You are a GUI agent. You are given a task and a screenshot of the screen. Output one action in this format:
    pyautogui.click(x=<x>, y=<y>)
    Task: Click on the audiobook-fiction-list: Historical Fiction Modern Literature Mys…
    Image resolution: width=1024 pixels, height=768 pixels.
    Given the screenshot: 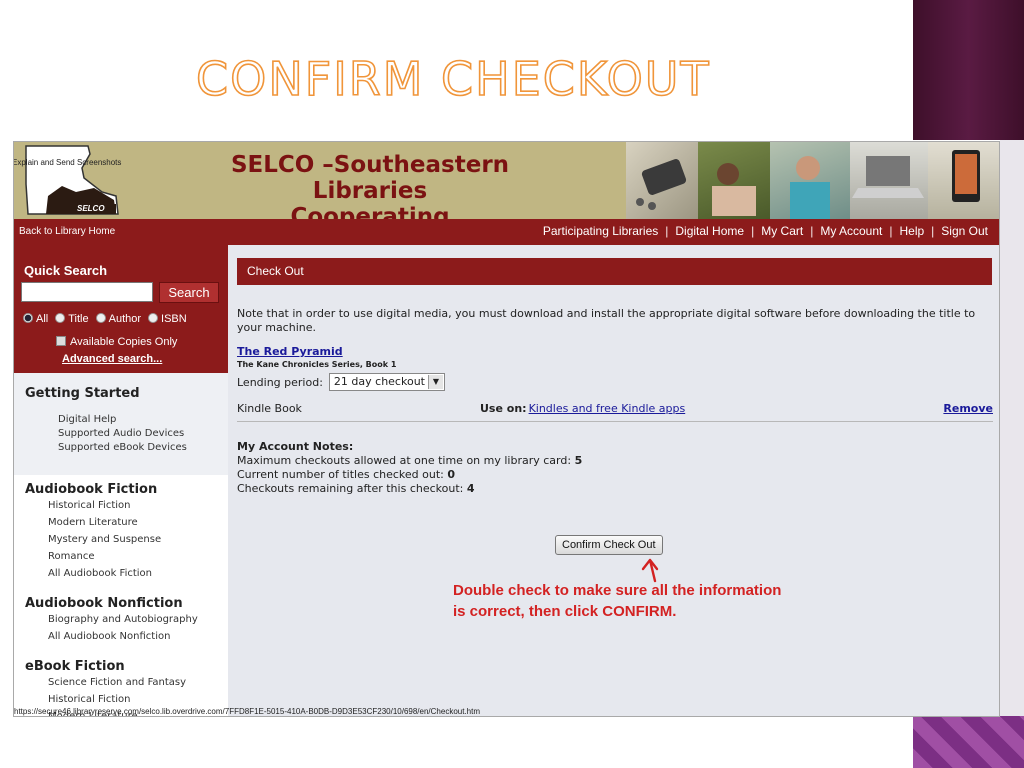 What is the action you would take?
    pyautogui.click(x=104, y=539)
    